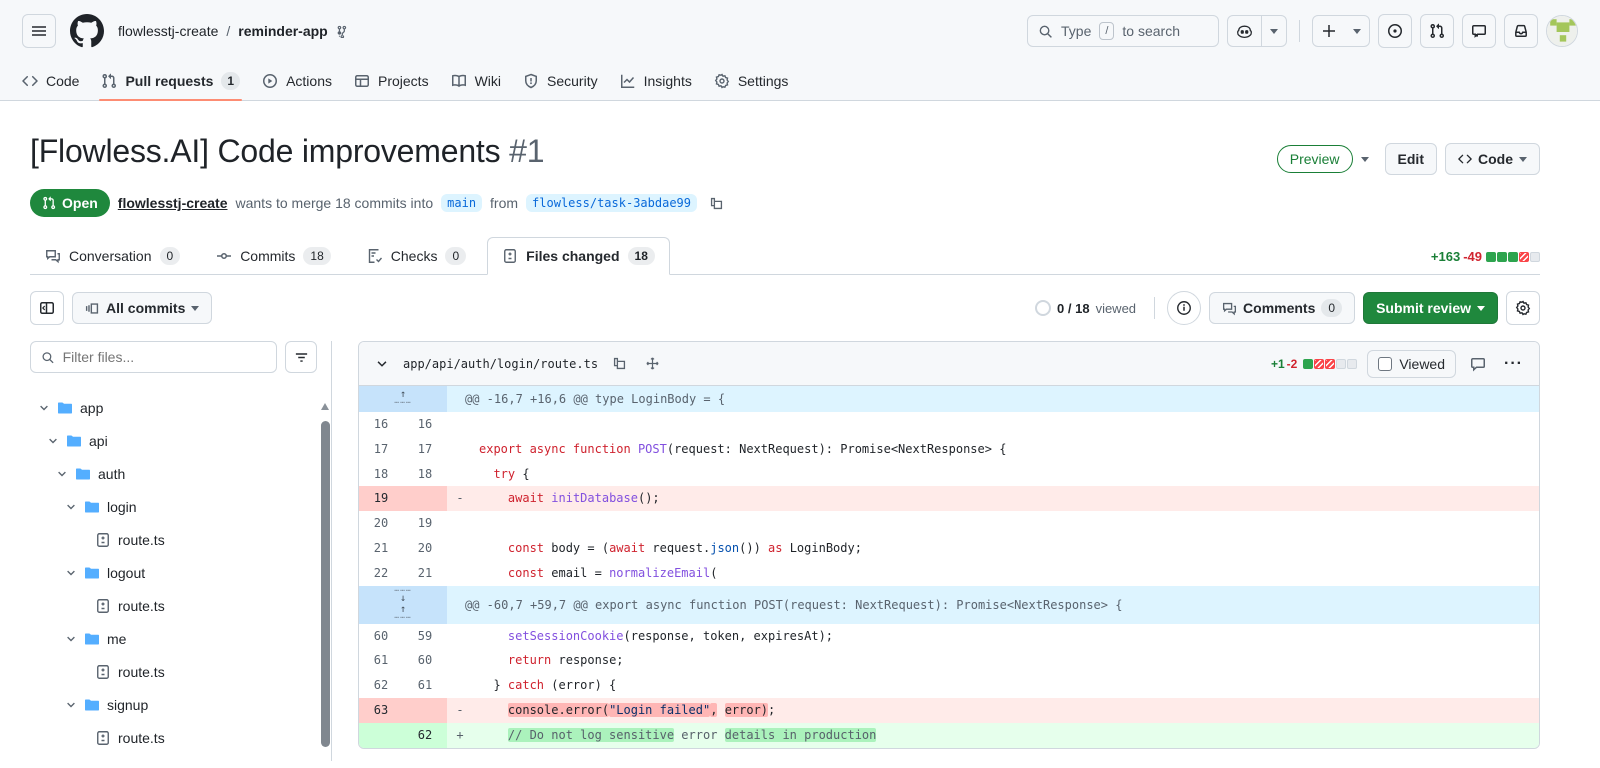  Describe the element at coordinates (462, 203) in the screenshot. I see `base-branch-label: main` at that location.